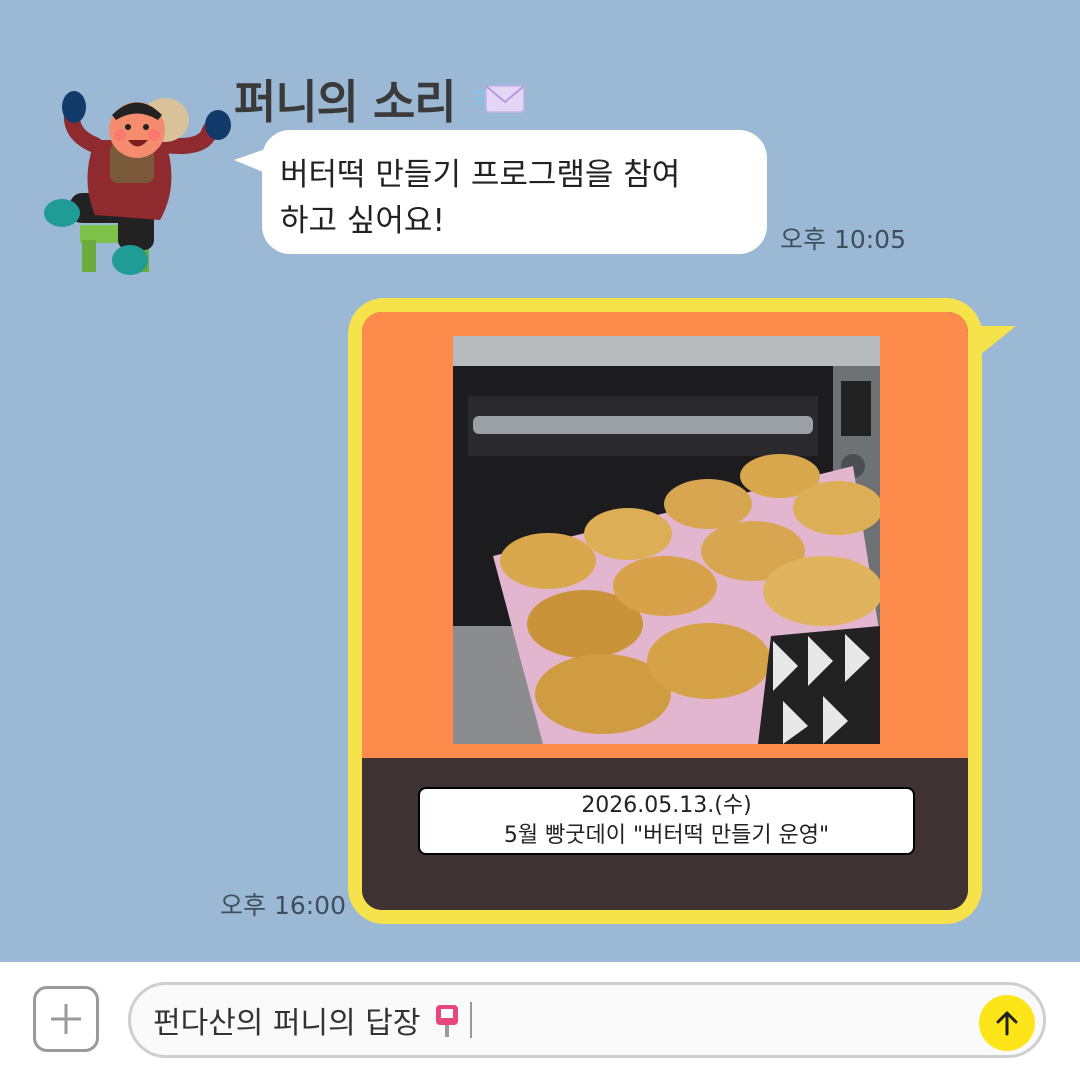  Describe the element at coordinates (666, 805) in the screenshot. I see `caption-date: 2026.05.13.(수)` at that location.